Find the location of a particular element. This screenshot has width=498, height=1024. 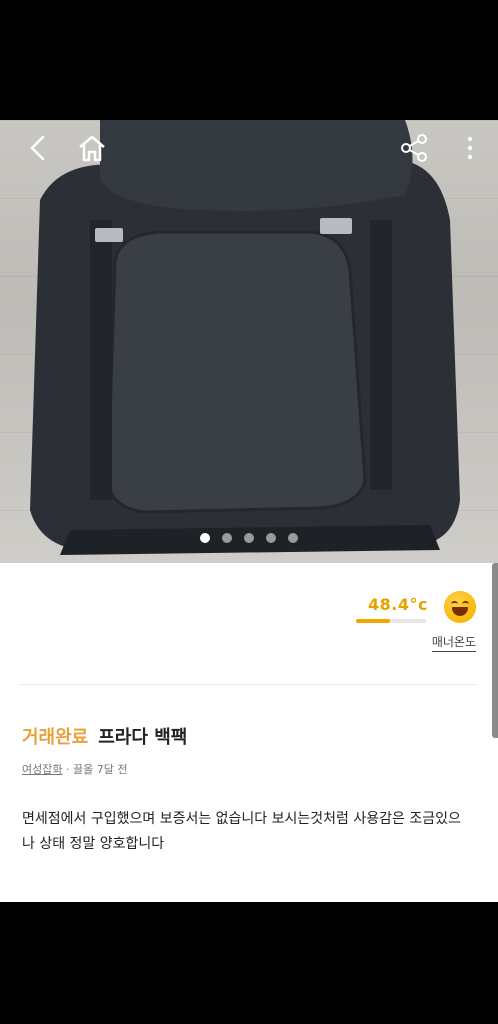

home-icon is located at coordinates (92, 148).